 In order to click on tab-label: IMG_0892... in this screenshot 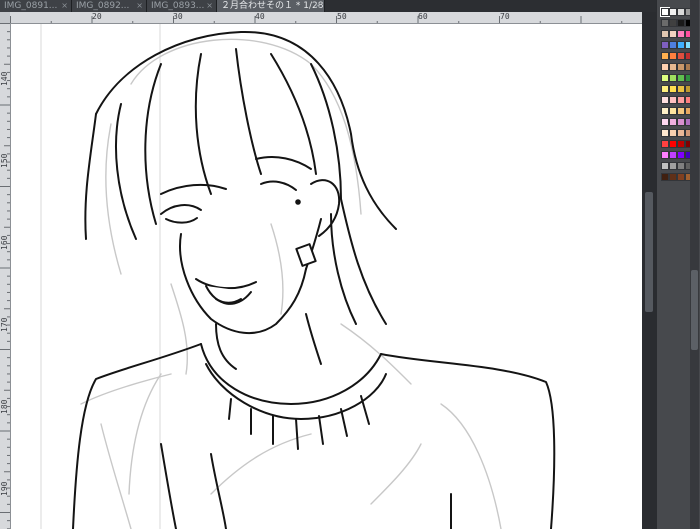, I will do `click(103, 6)`.